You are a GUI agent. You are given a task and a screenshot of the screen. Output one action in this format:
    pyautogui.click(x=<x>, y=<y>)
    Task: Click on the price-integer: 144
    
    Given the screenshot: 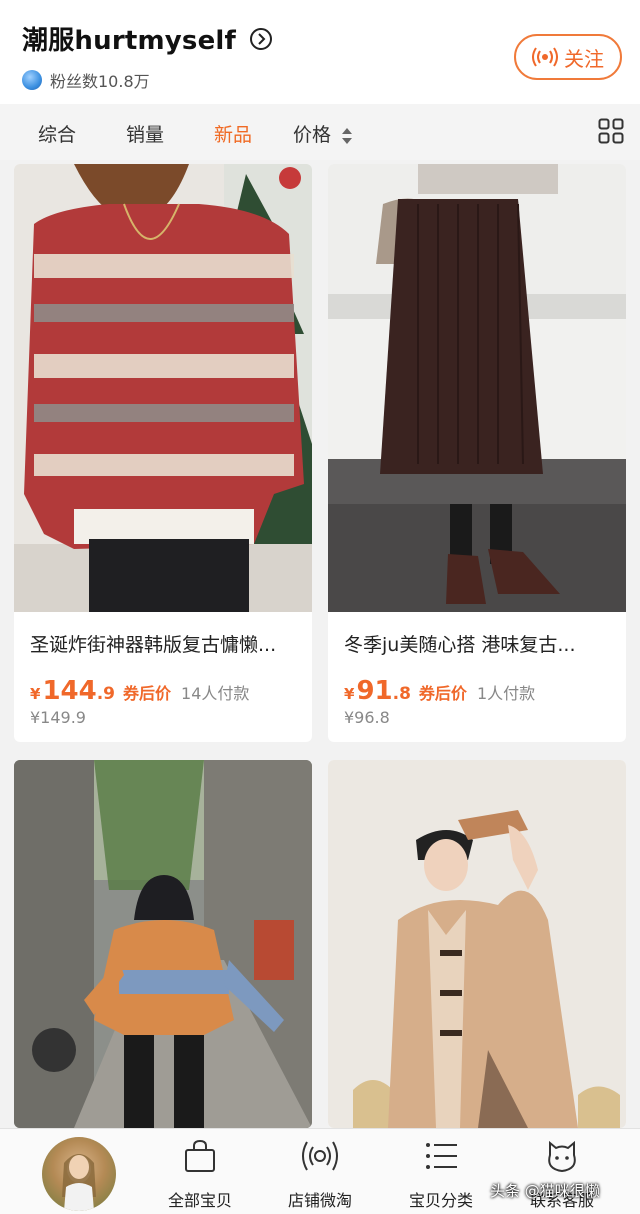 What is the action you would take?
    pyautogui.click(x=69, y=691)
    